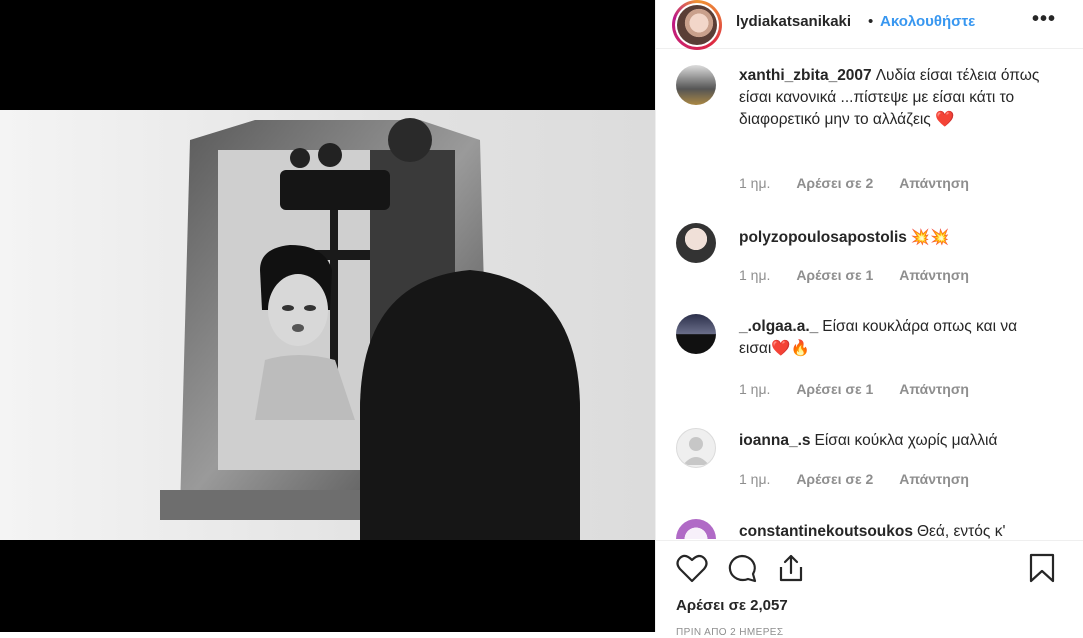 The width and height of the screenshot is (1083, 638). Describe the element at coordinates (732, 605) in the screenshot. I see `likes-count: Αρέσει σε 2,057` at that location.